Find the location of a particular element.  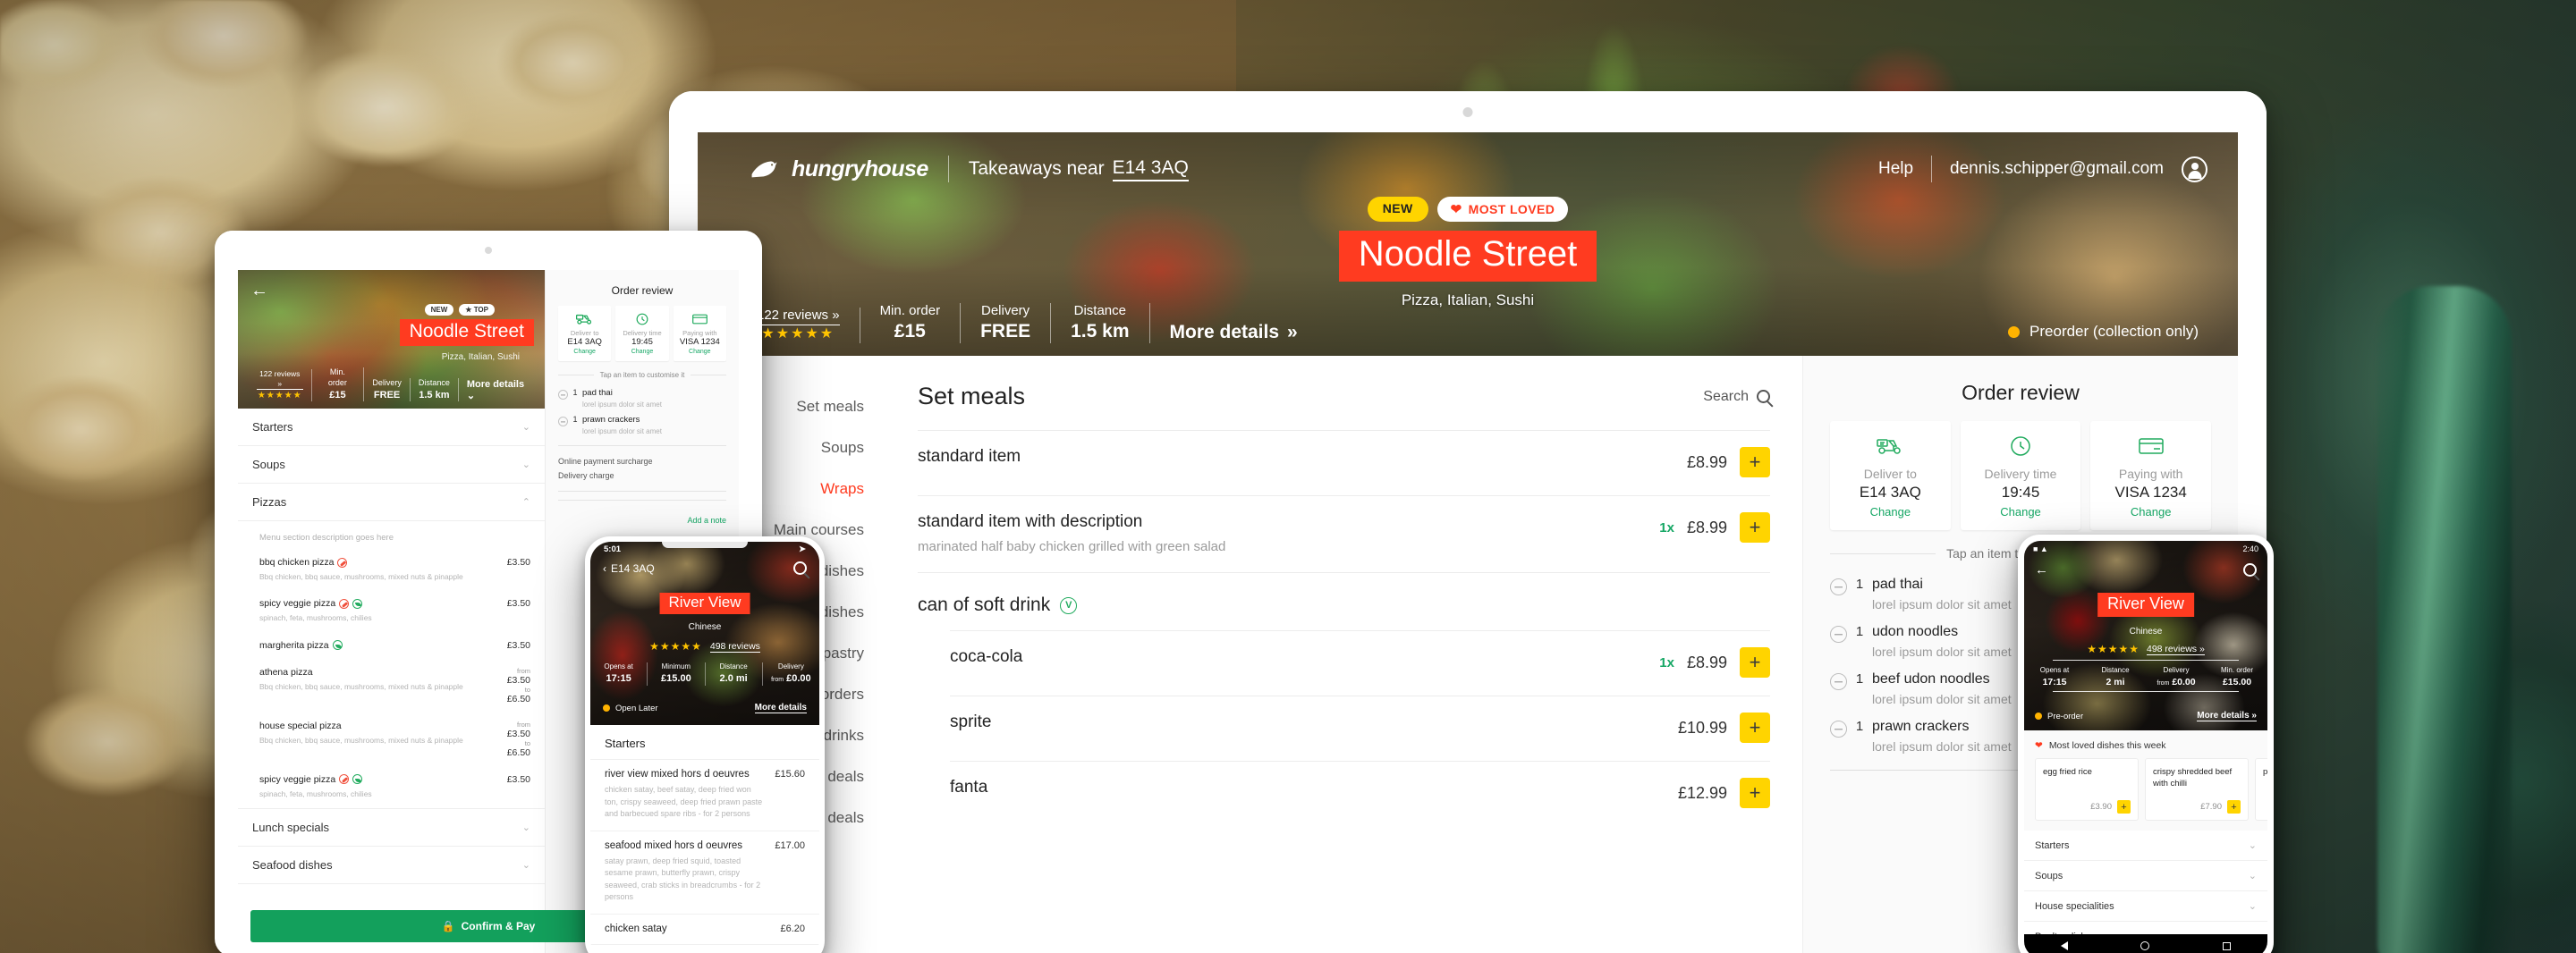

add-note-link: Add a note is located at coordinates (642, 520).